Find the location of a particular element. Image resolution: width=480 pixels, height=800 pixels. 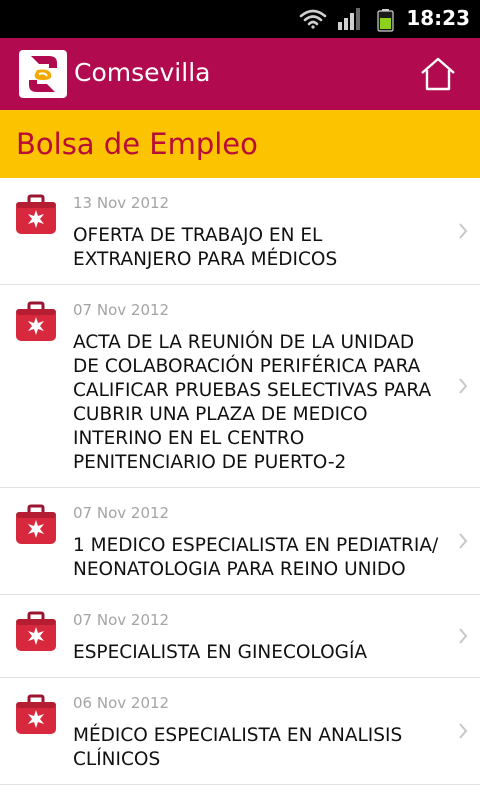

list-item: 07 Nov 2012 ESPECIALISTA EN GINECOLOGÍA is located at coordinates (240, 636).